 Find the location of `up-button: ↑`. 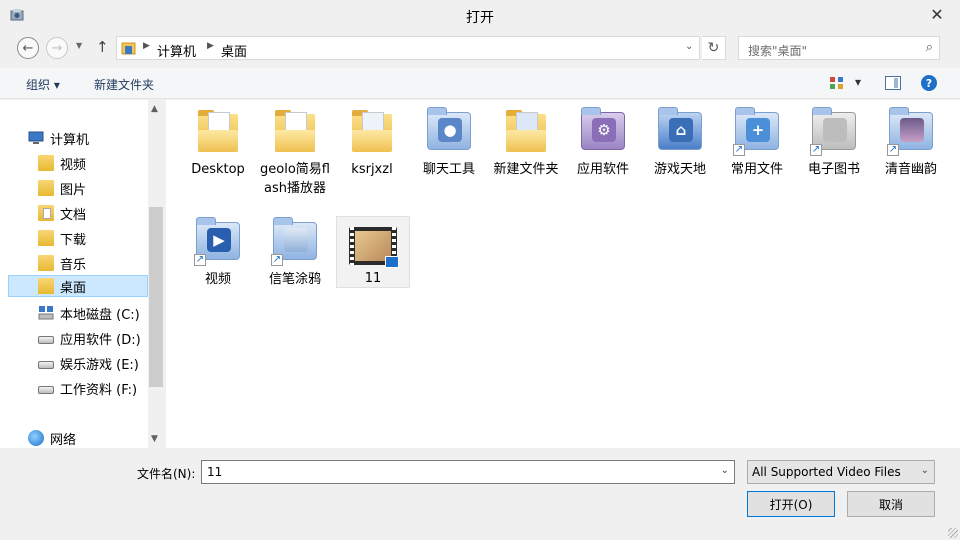

up-button: ↑ is located at coordinates (102, 47).